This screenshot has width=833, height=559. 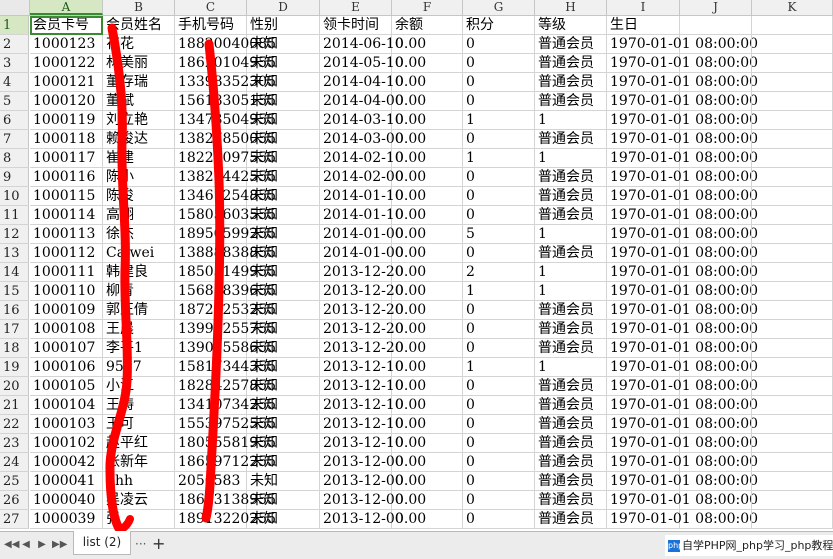 I want to click on header-cell: 会员姓名, so click(x=139, y=25).